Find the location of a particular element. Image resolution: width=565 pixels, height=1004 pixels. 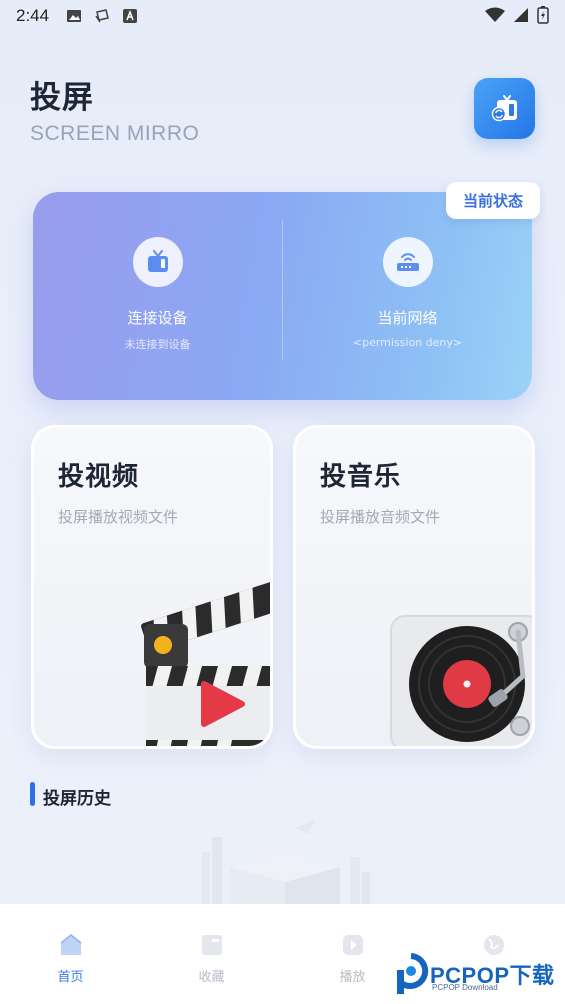

history-title: 投屏历史 is located at coordinates (77, 799).